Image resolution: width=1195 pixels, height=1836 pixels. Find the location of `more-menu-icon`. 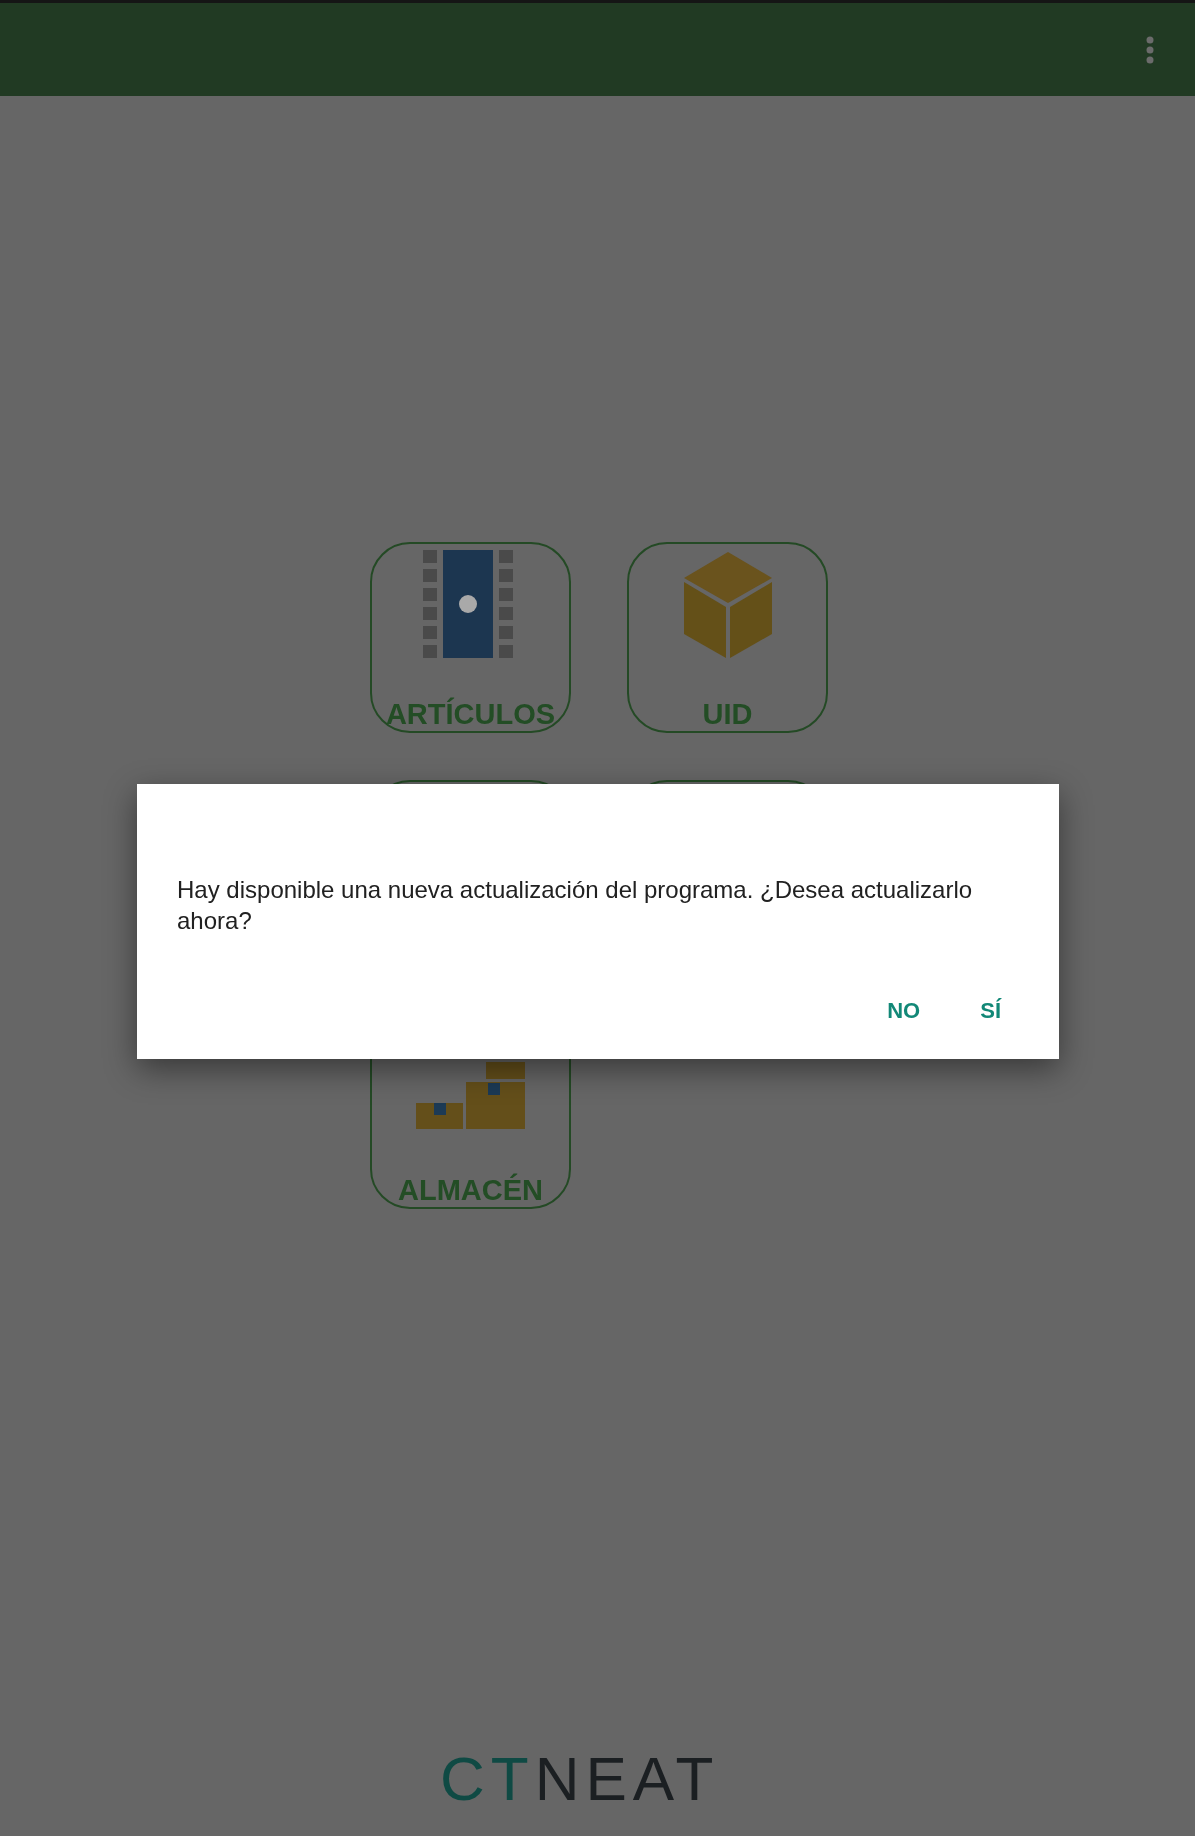

more-menu-icon is located at coordinates (1150, 49).